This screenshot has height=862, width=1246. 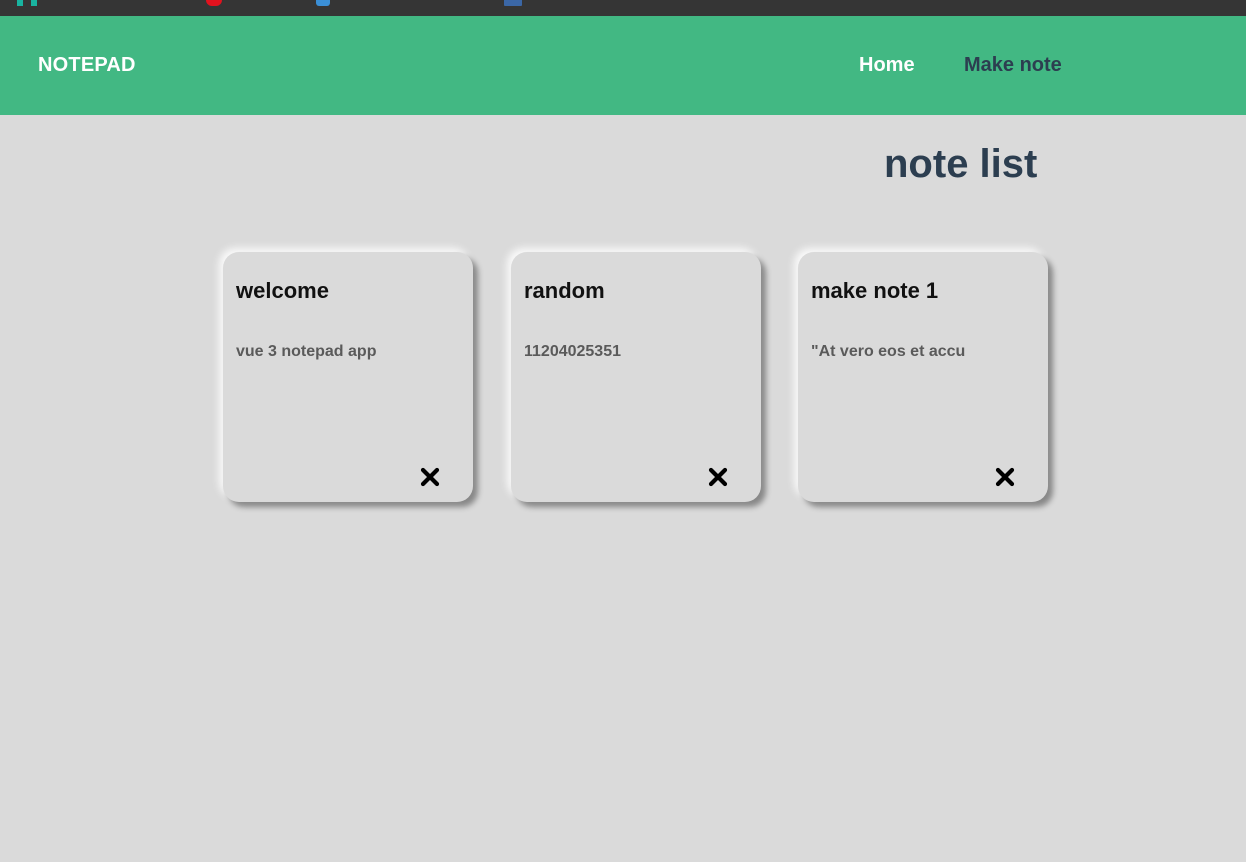 What do you see at coordinates (564, 290) in the screenshot?
I see `note-title: random` at bounding box center [564, 290].